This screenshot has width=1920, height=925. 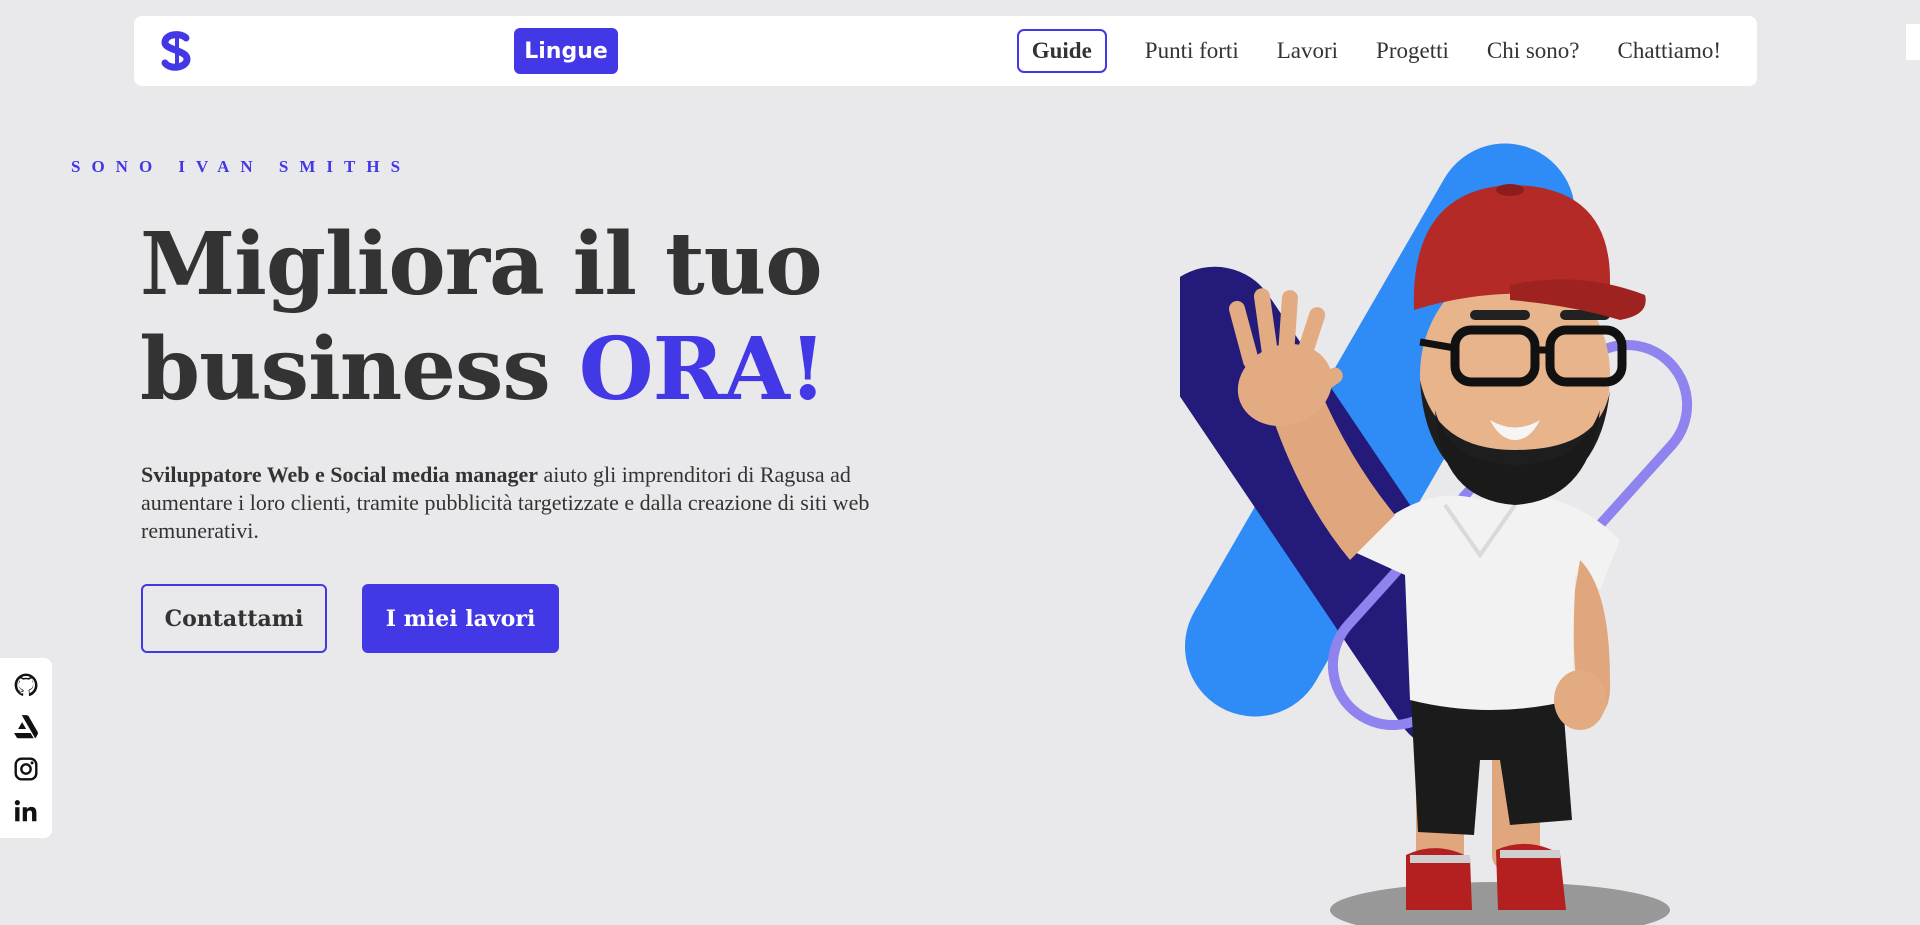 I want to click on linkedin-icon, so click(x=26, y=811).